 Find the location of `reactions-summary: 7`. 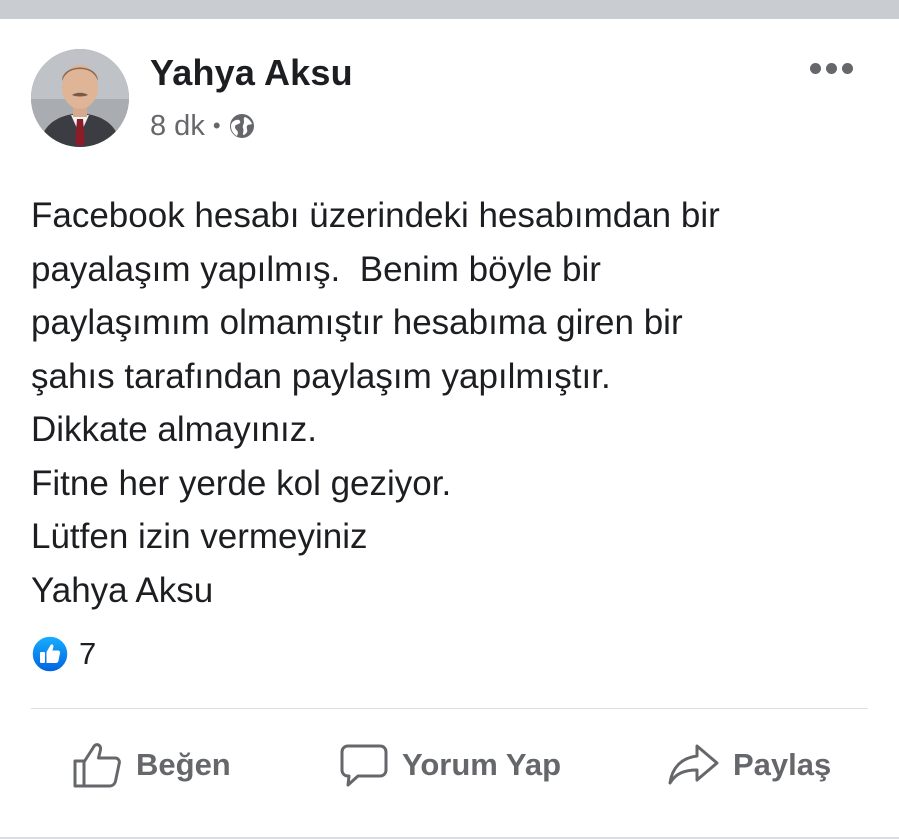

reactions-summary: 7 is located at coordinates (63, 654).